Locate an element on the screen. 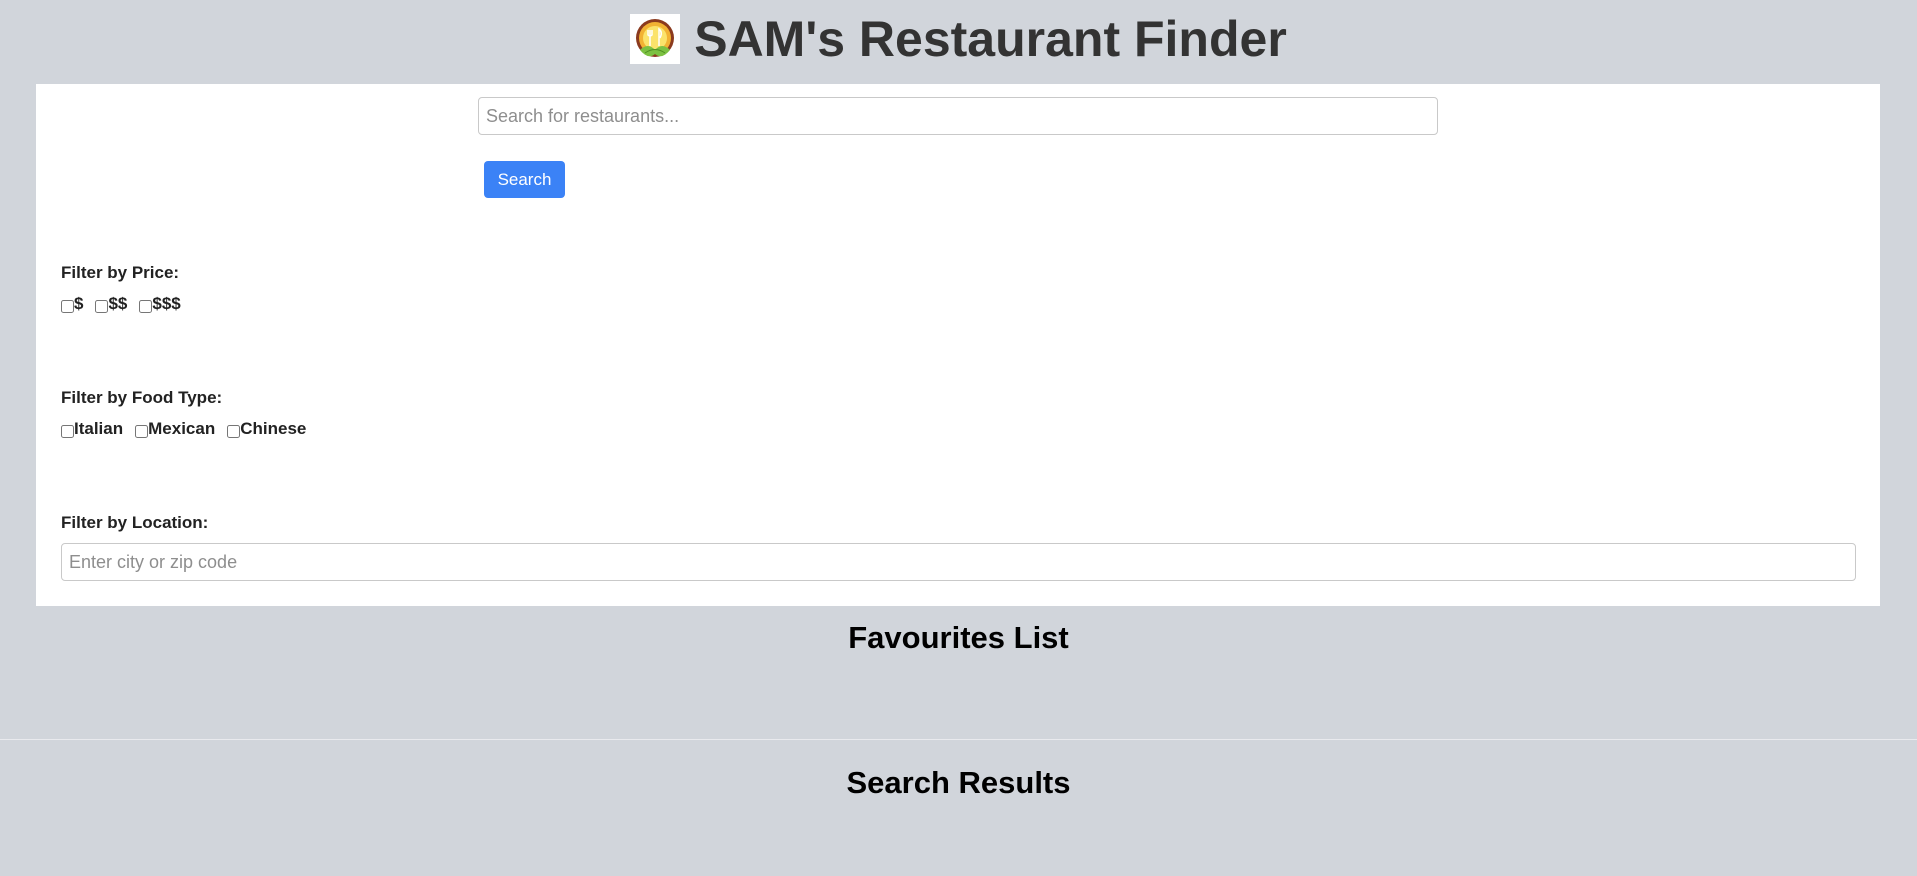  food-type-option-italian: Italian is located at coordinates (92, 429).